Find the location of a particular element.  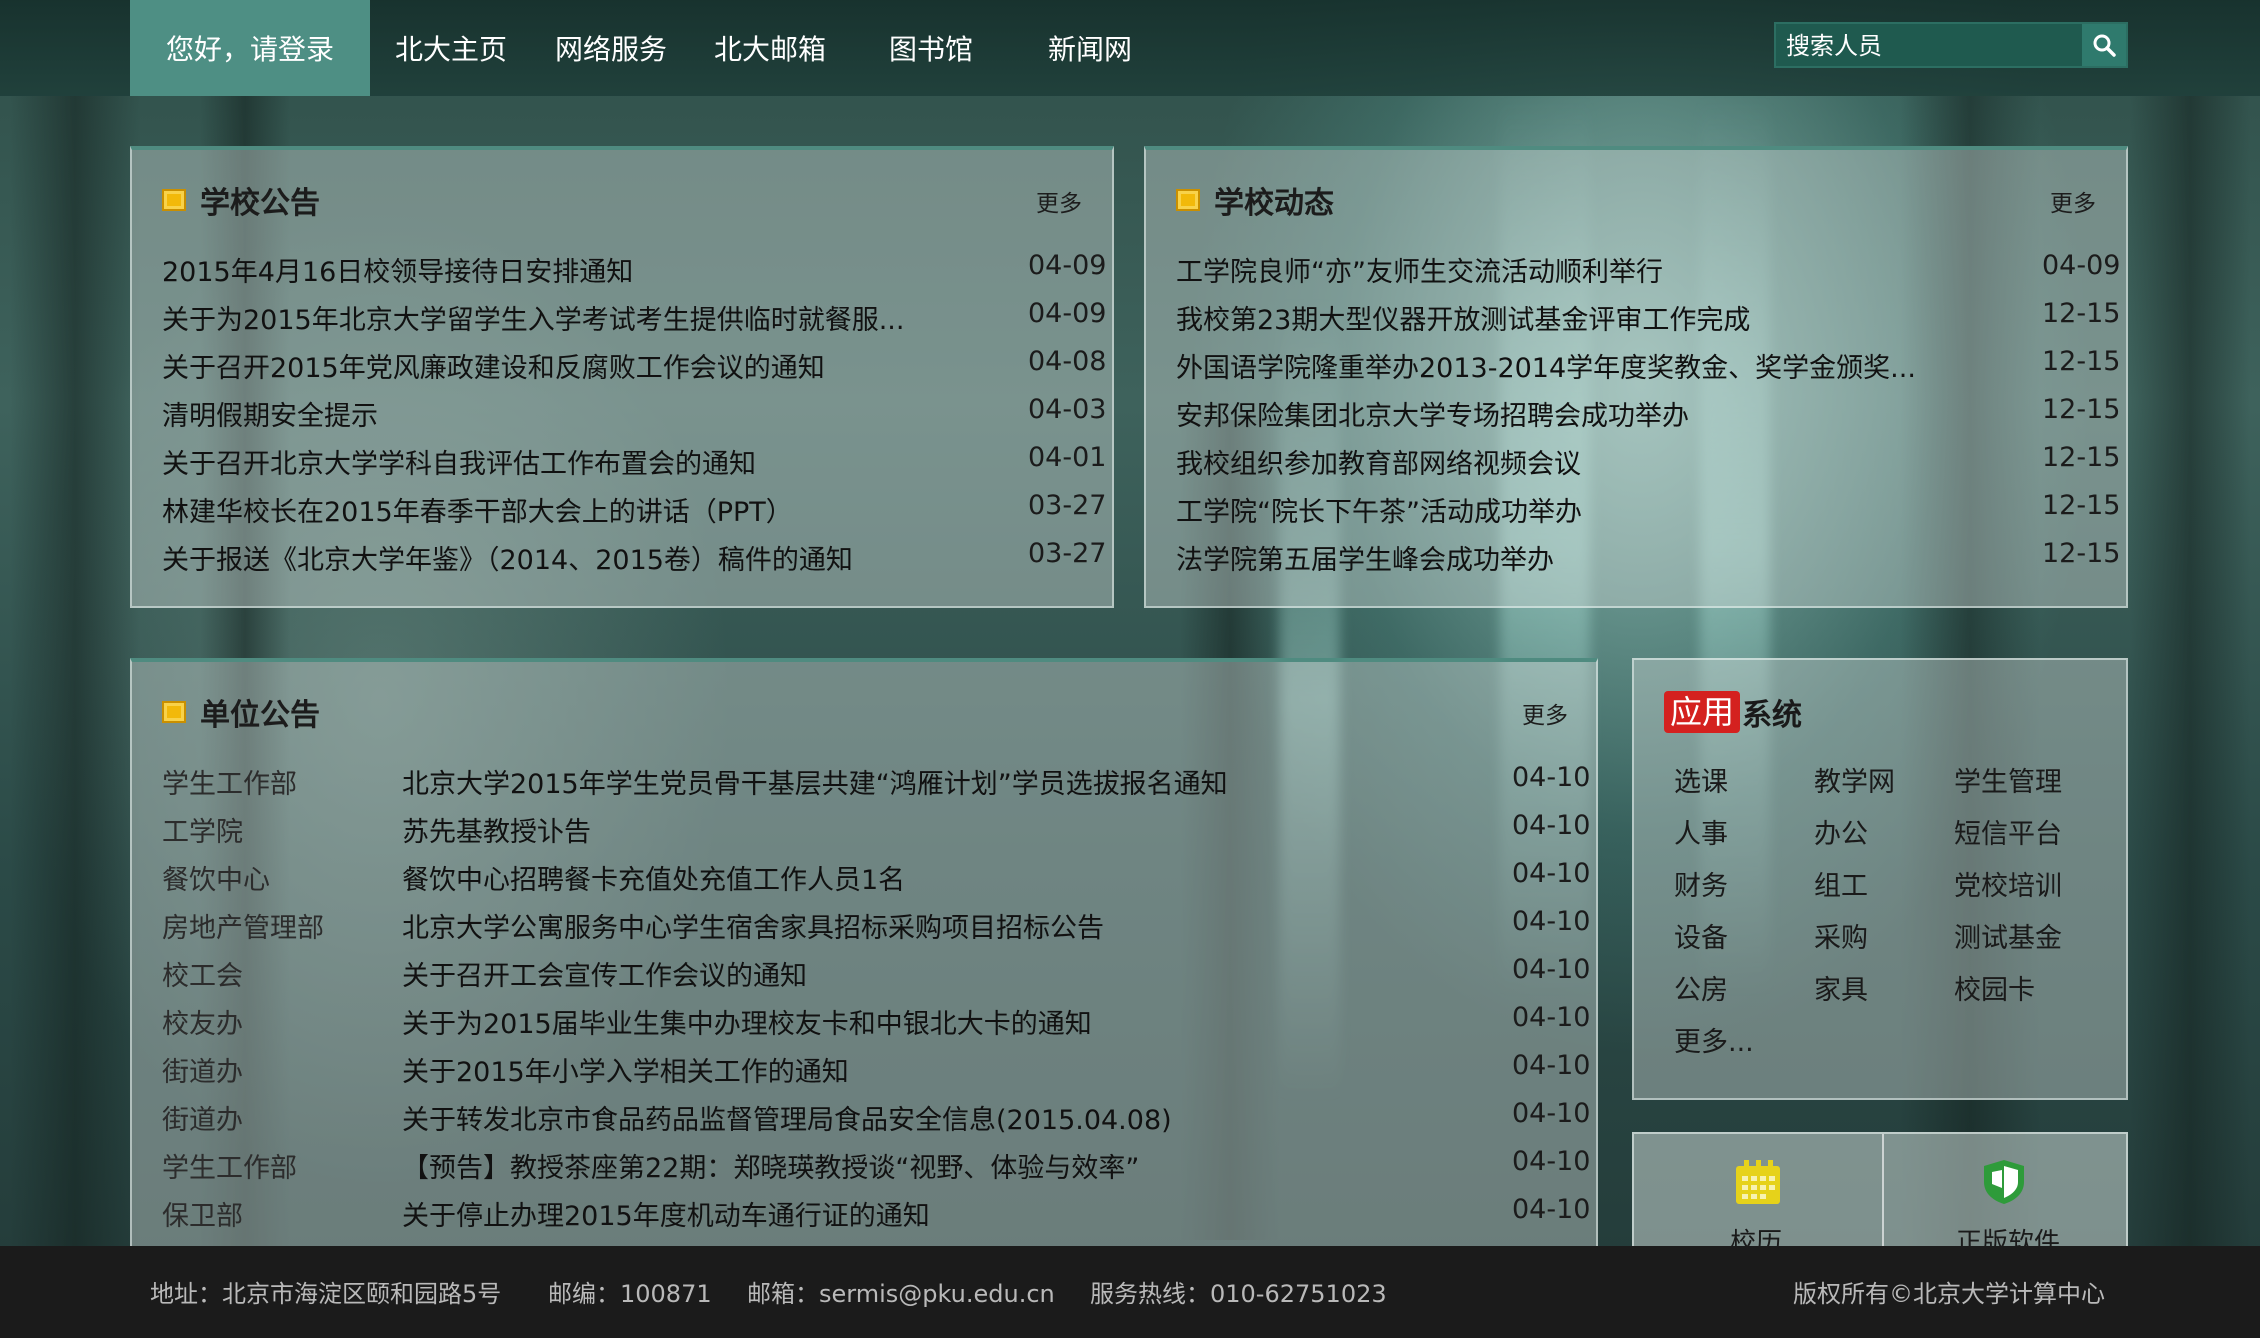

list-item: 清明假期安全提示 04-03 is located at coordinates (634, 414).